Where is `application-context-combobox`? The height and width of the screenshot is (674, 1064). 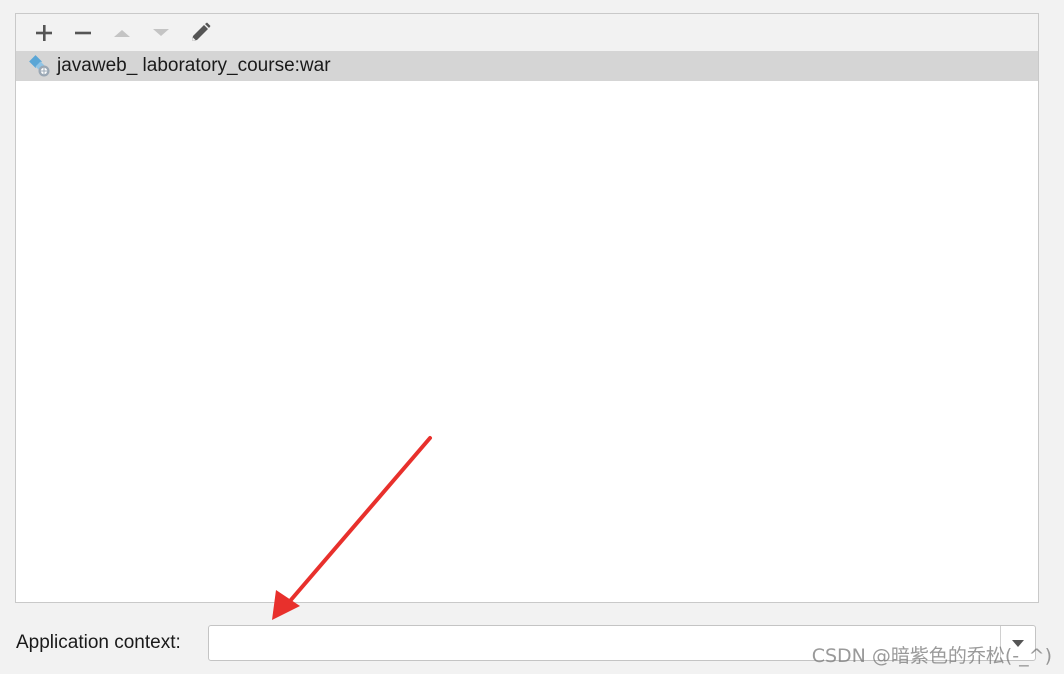
application-context-combobox is located at coordinates (622, 643).